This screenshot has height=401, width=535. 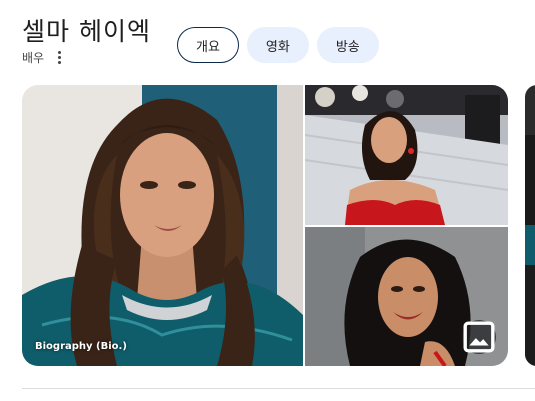 I want to click on tab-chips: 개요 영화 방송, so click(x=278, y=45).